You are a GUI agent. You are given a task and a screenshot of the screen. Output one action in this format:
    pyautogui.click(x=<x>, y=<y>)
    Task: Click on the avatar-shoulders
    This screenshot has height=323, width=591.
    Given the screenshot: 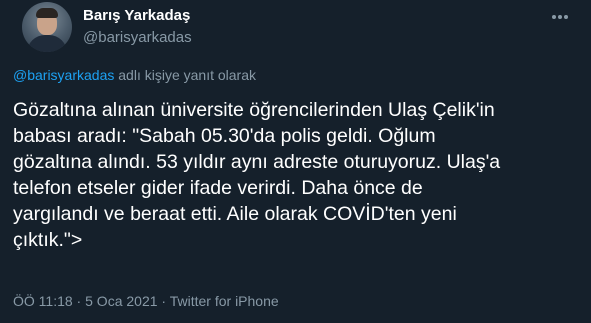 What is the action you would take?
    pyautogui.click(x=47, y=43)
    